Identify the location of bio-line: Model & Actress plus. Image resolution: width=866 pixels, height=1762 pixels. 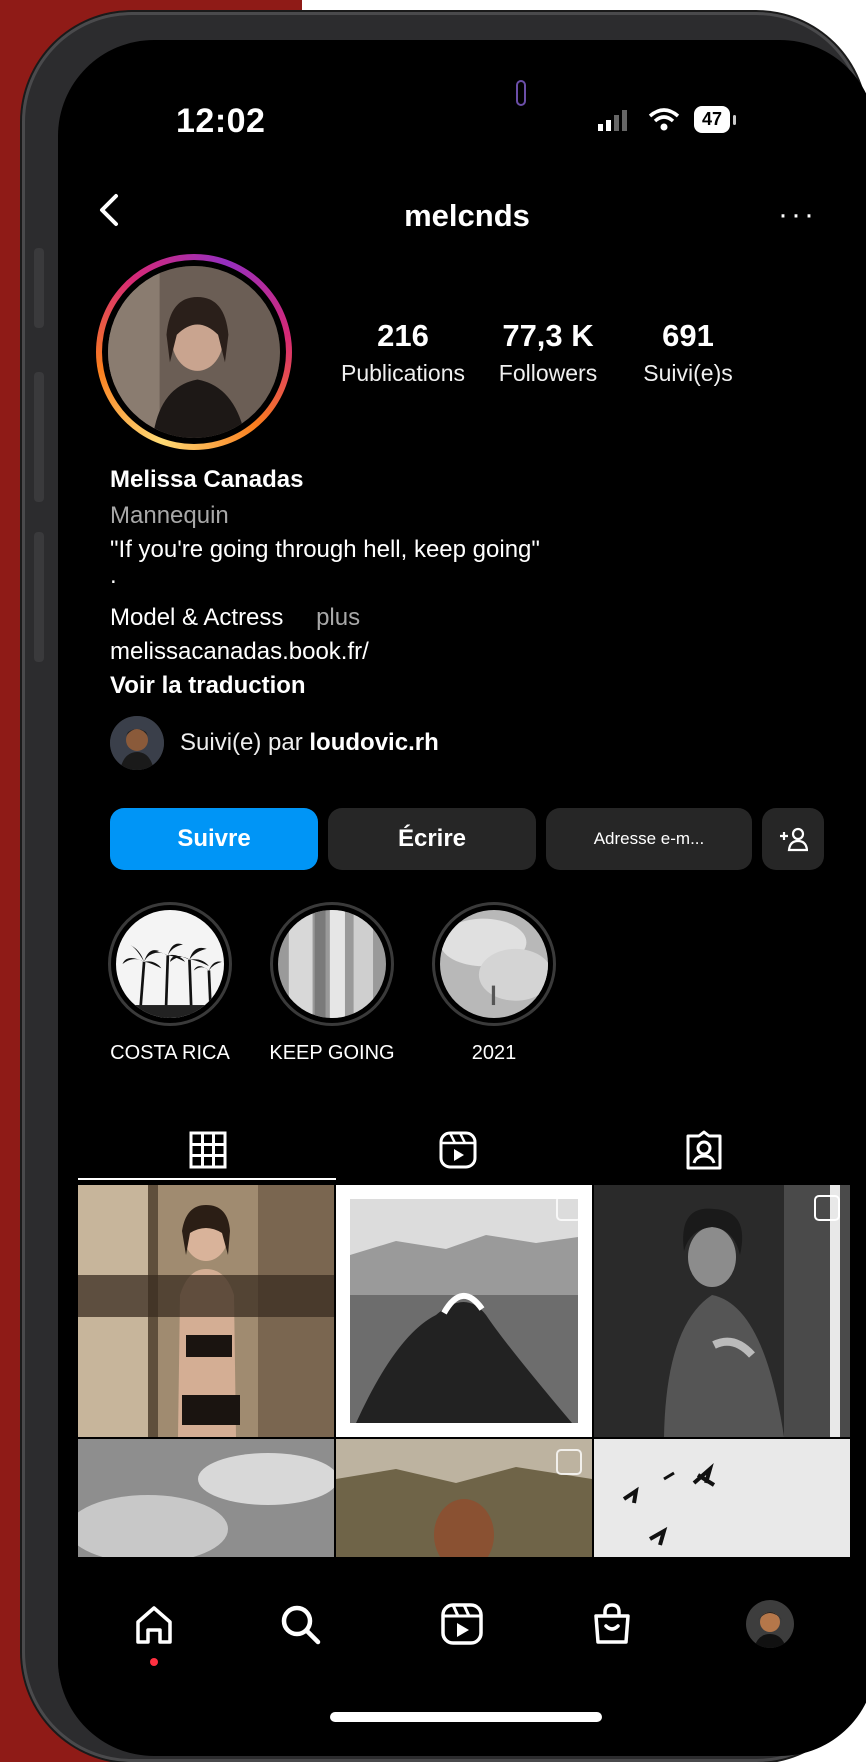
(235, 618).